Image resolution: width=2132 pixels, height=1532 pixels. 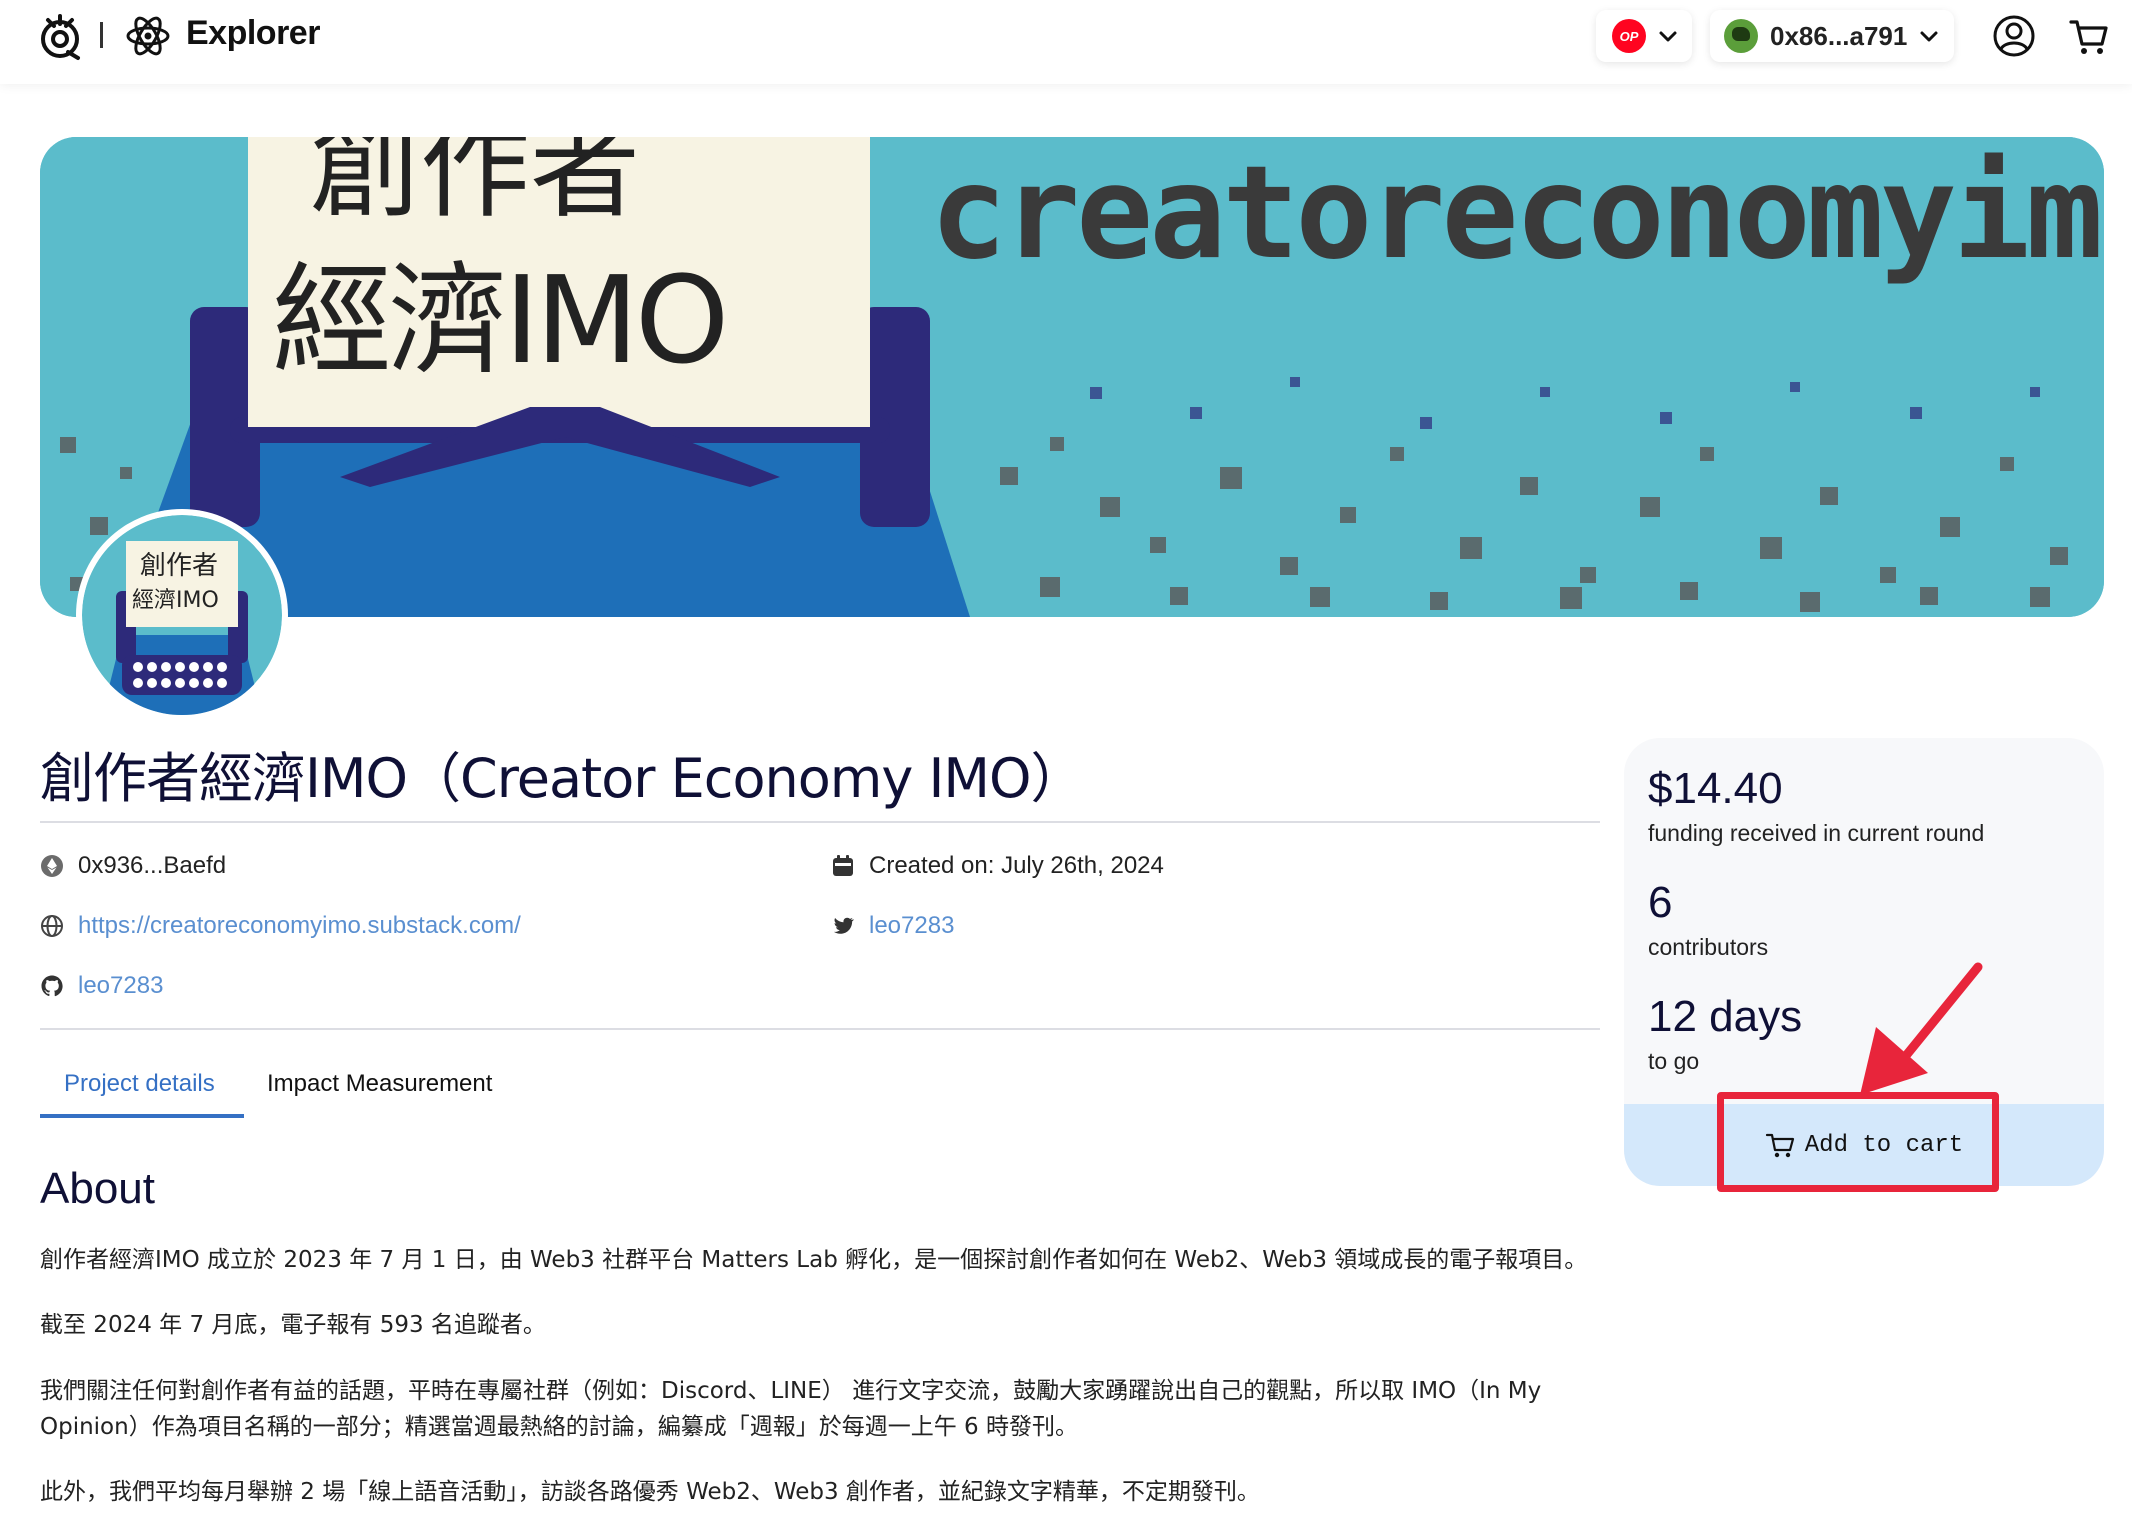 What do you see at coordinates (61, 37) in the screenshot?
I see `gitcoin-logo-icon` at bounding box center [61, 37].